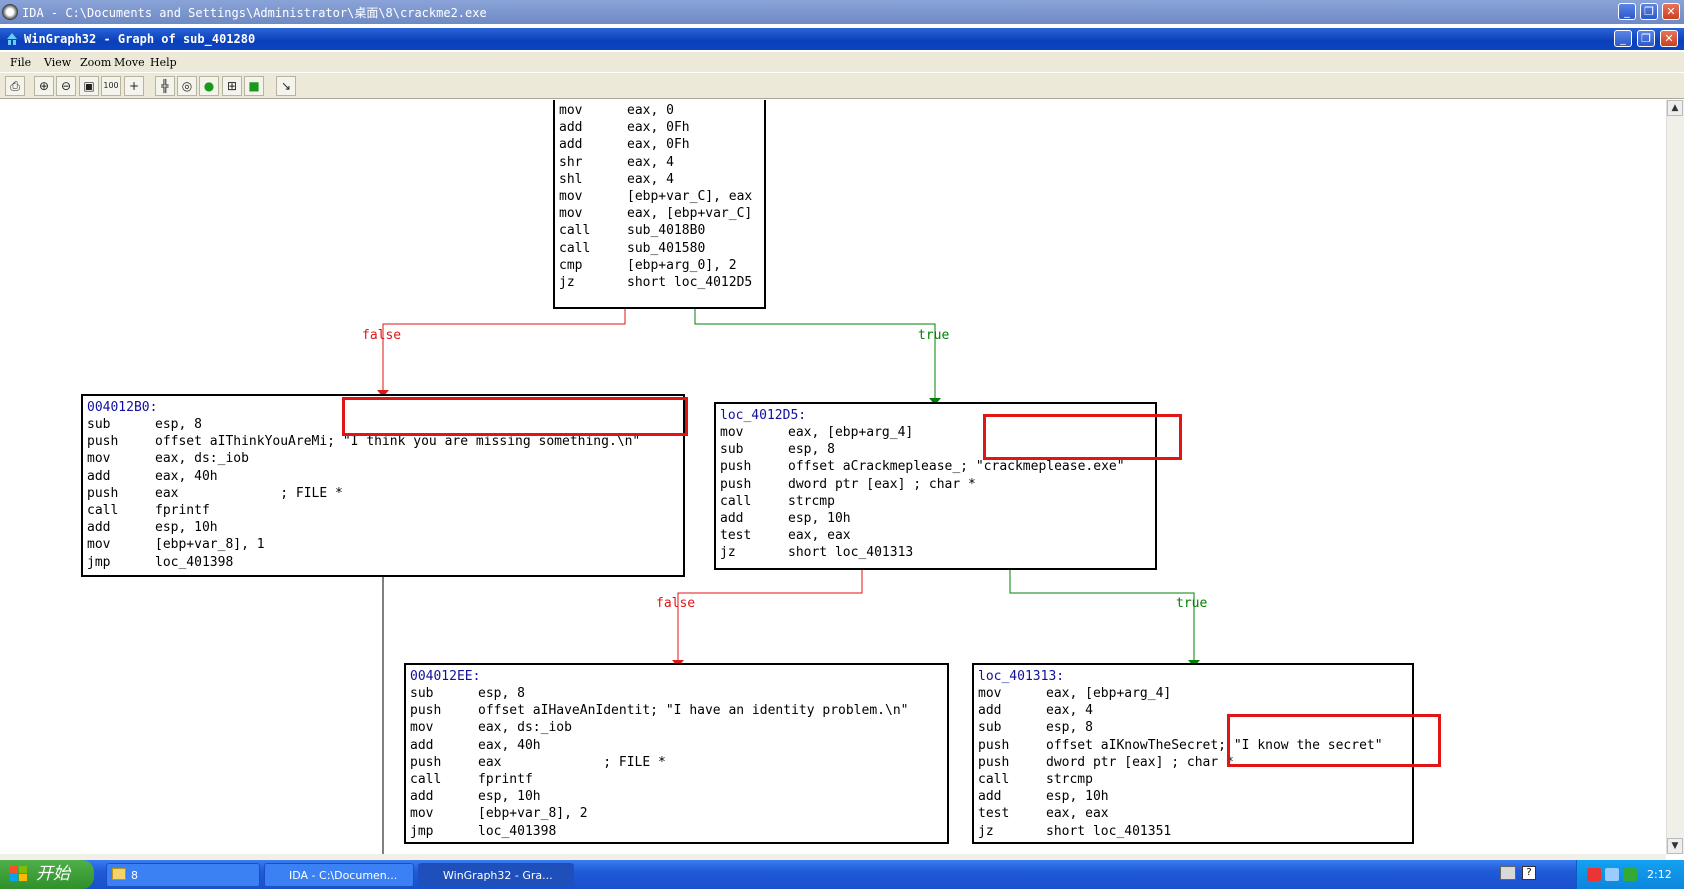 The height and width of the screenshot is (889, 1684). Describe the element at coordinates (66, 86) in the screenshot. I see `zoom-out-icon: ⊖` at that location.